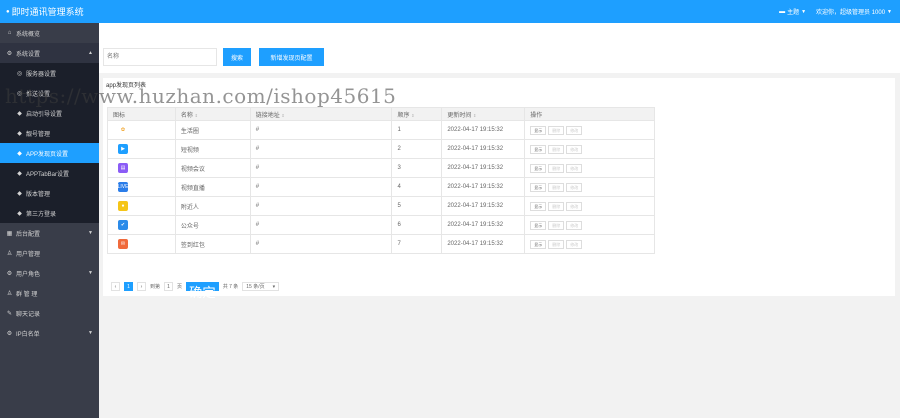  What do you see at coordinates (141, 206) in the screenshot?
I see `cell-icon: ●` at bounding box center [141, 206].